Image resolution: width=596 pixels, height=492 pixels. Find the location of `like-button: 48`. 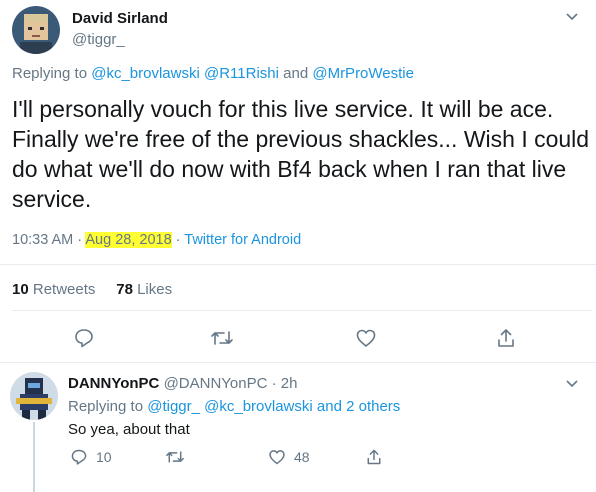

like-button: 48 is located at coordinates (289, 457).